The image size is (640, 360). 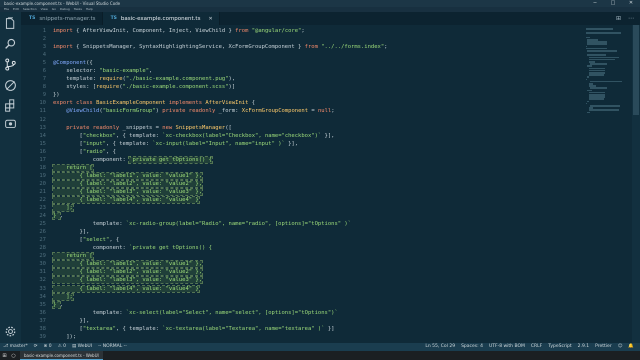 I want to click on line-number: 13, so click(x=42, y=127).